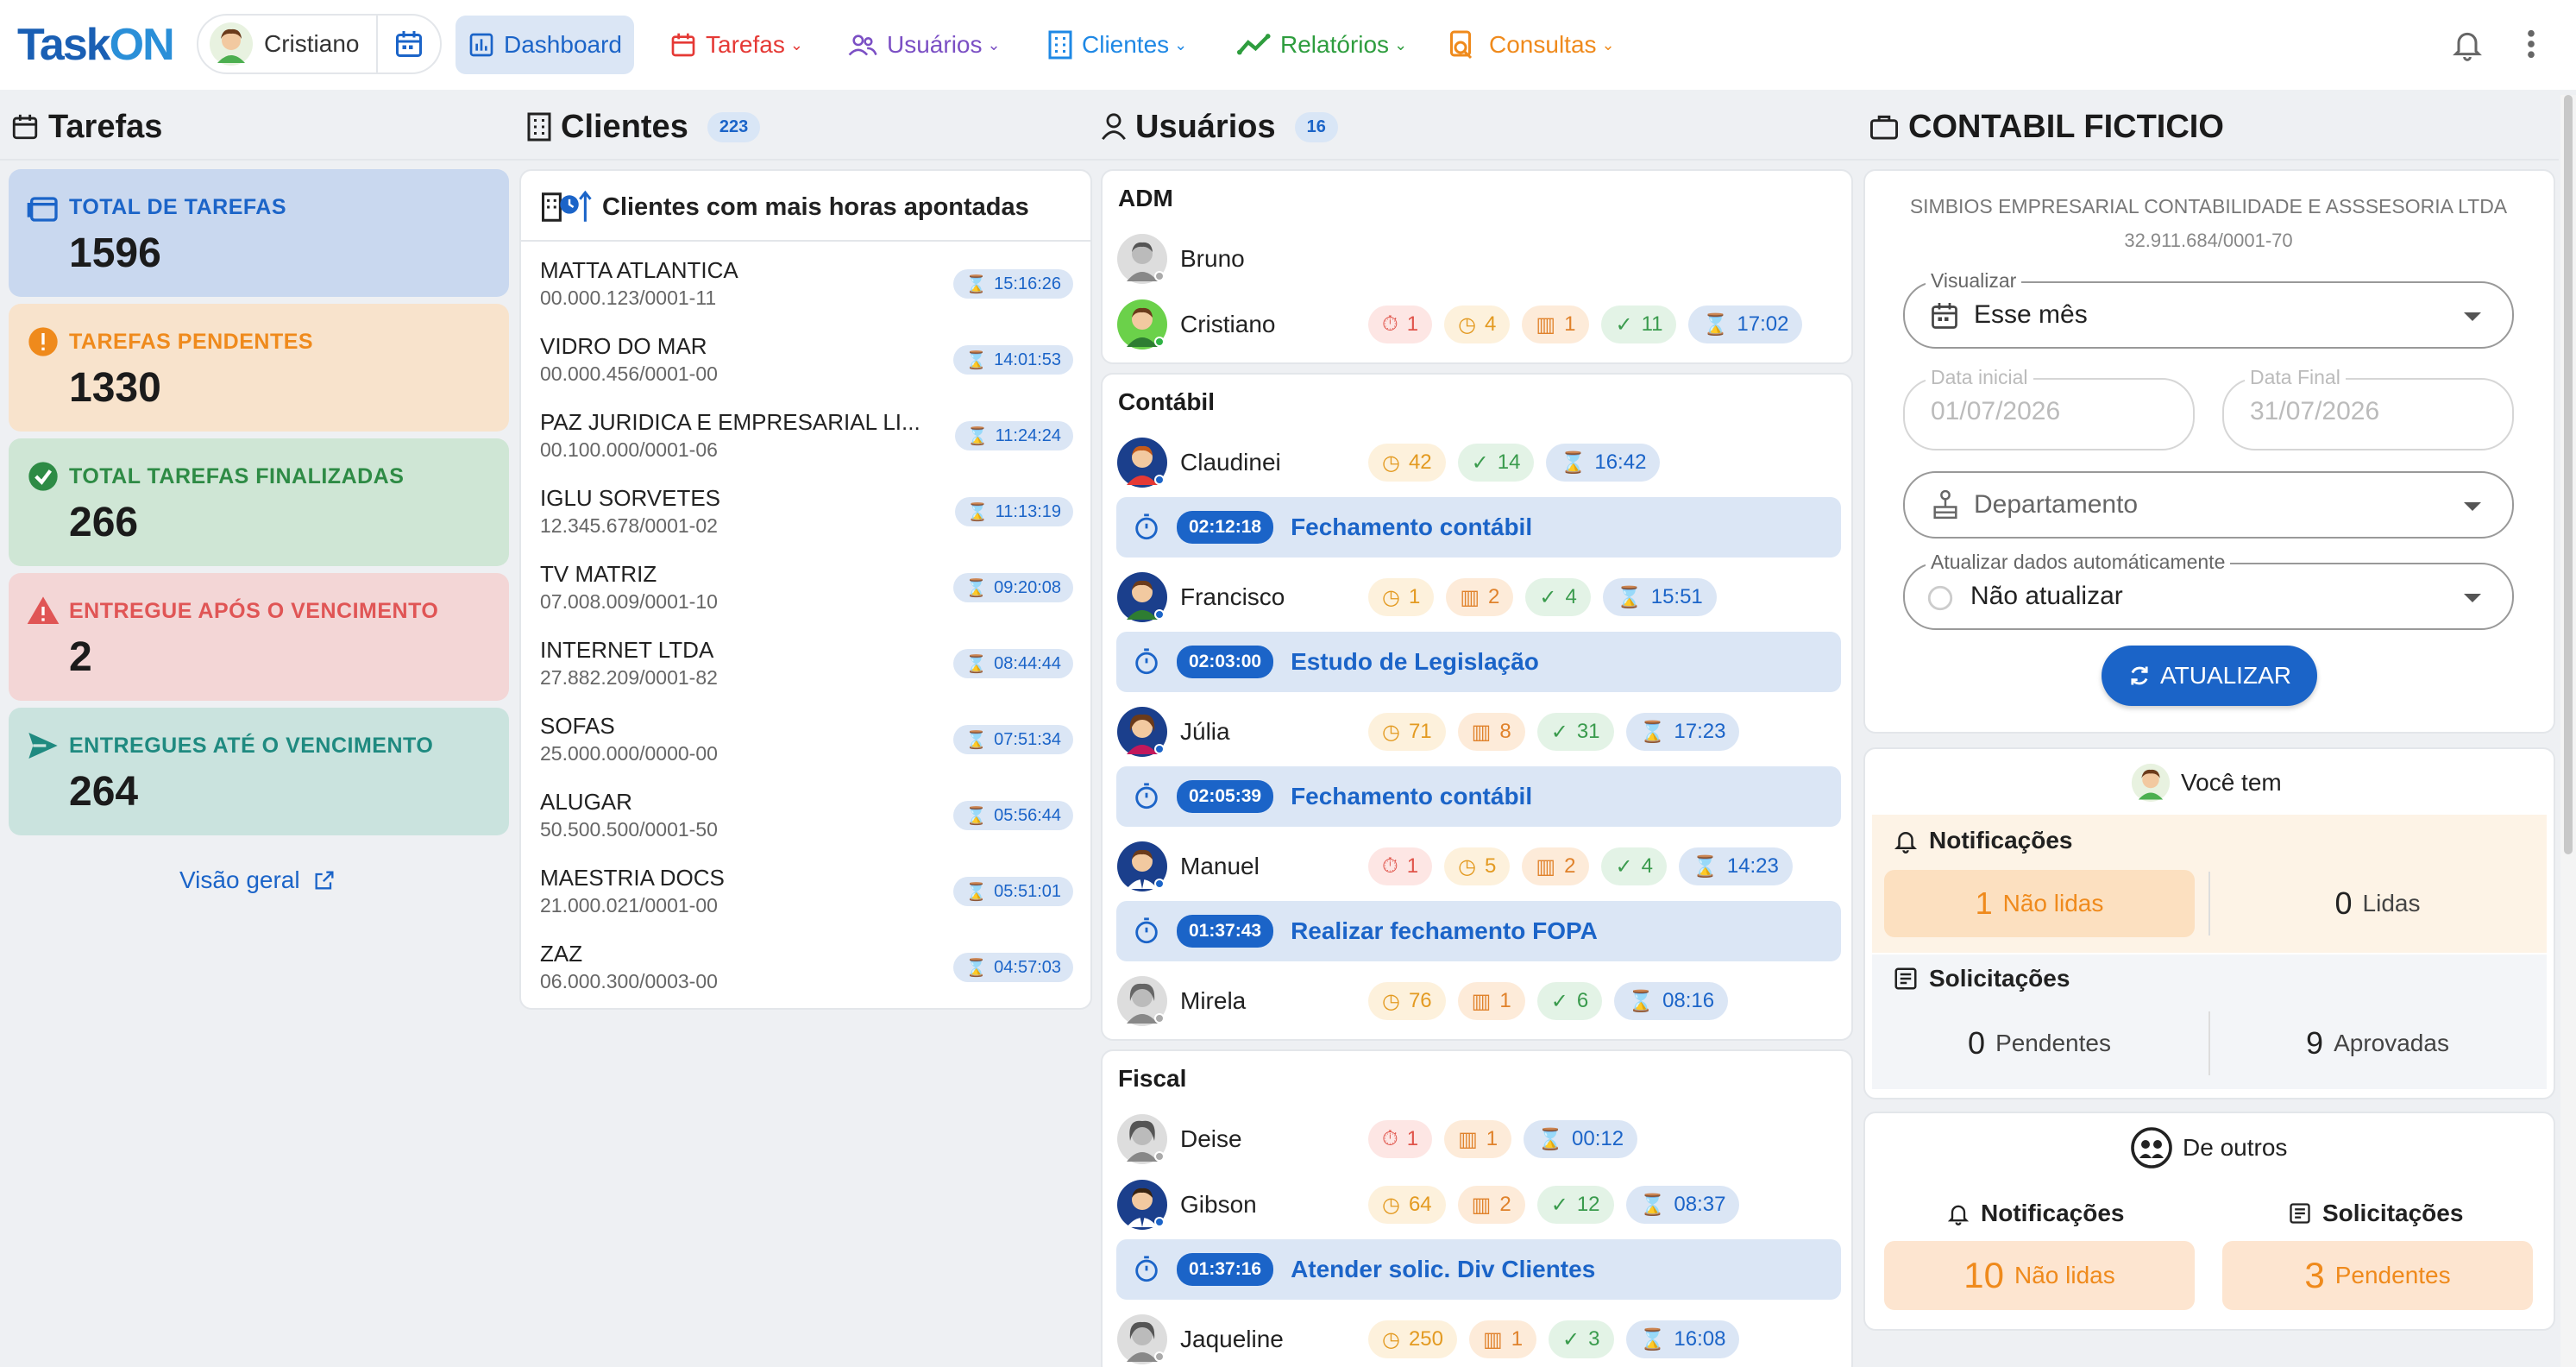 This screenshot has width=2576, height=1367. I want to click on cliente-row: MAESTRIA DOCS 21.000.021/0001-00 ⌛ 05:51:01, so click(811, 896).